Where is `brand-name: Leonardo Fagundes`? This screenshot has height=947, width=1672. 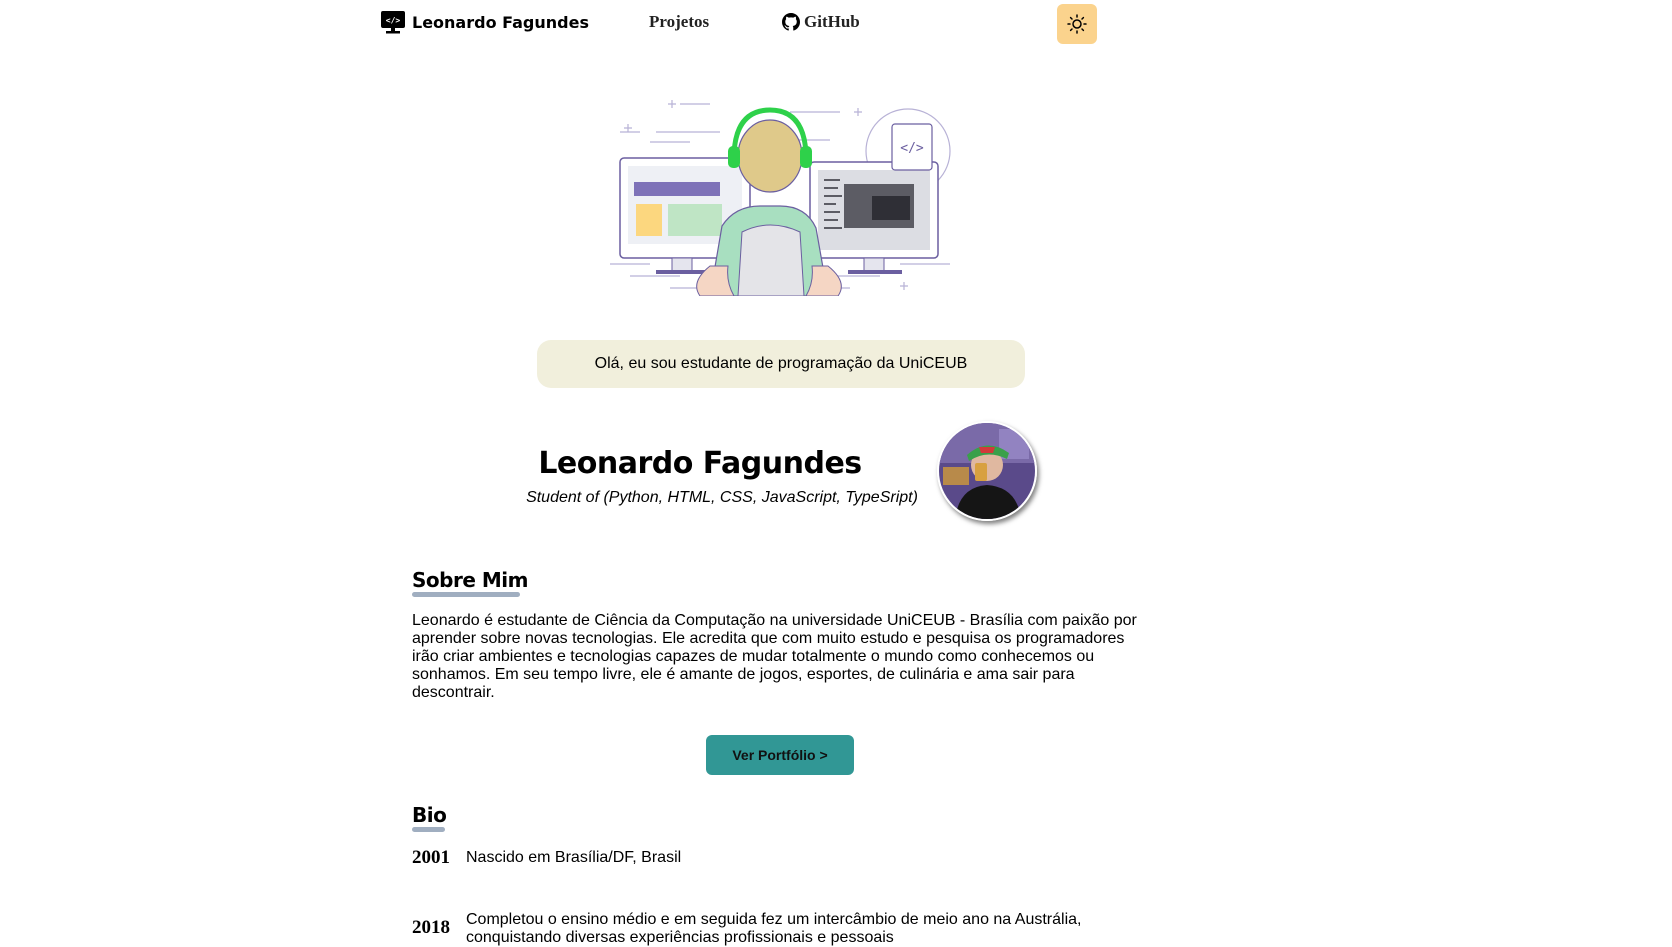 brand-name: Leonardo Fagundes is located at coordinates (500, 22).